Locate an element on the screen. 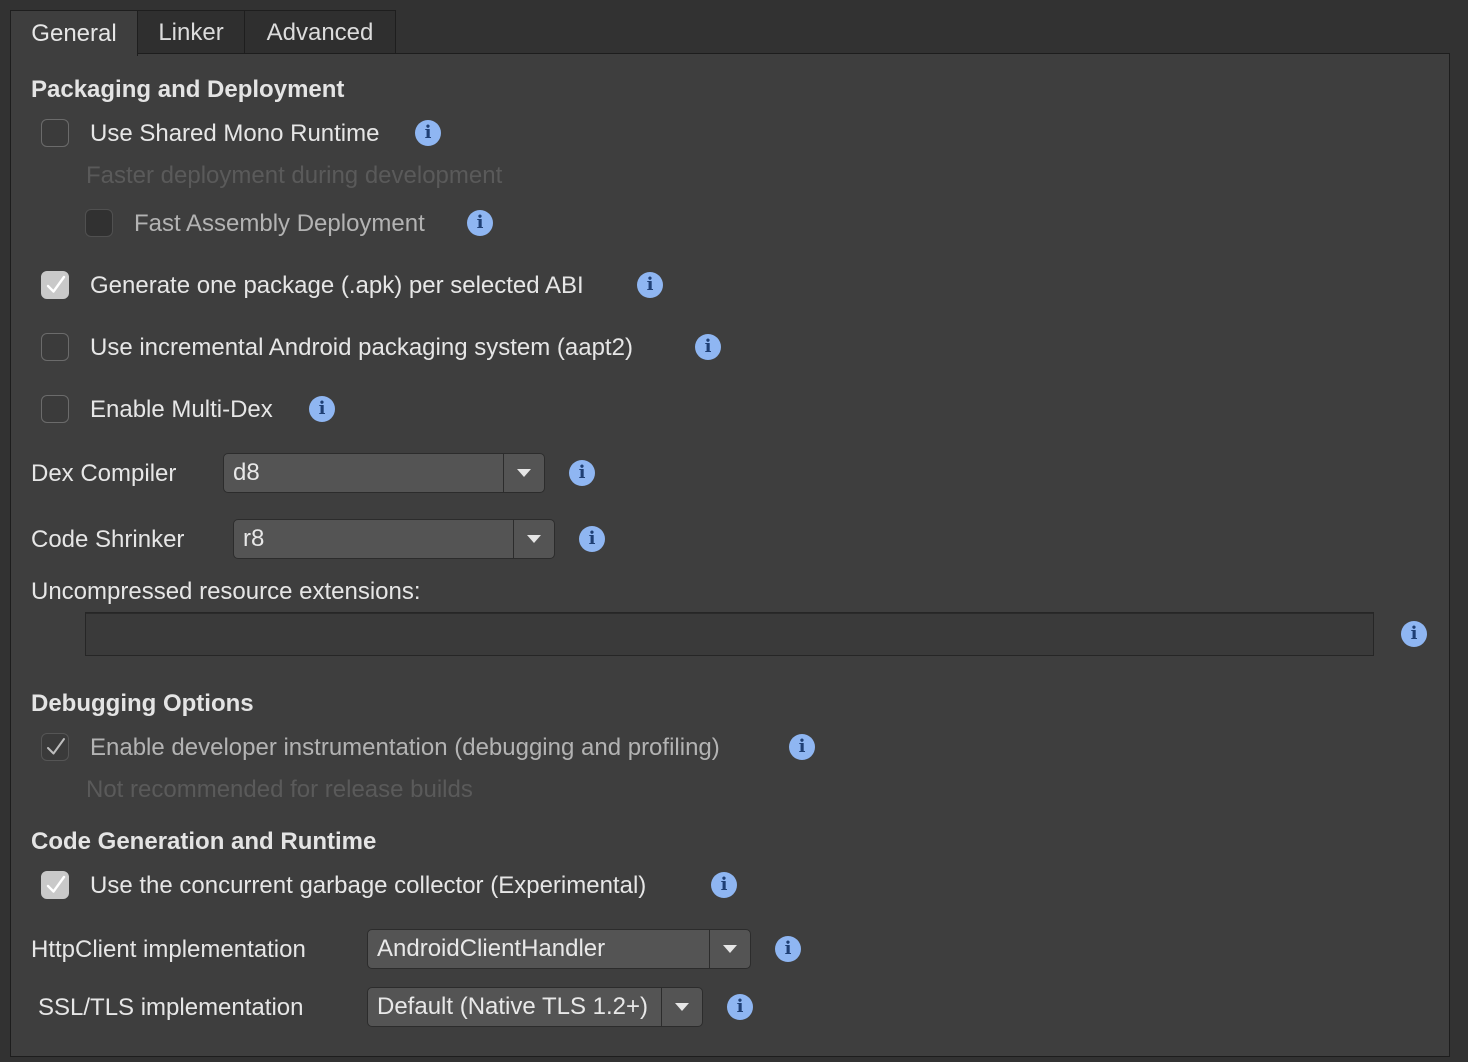  shared-mono-info-icon: i is located at coordinates (428, 133).